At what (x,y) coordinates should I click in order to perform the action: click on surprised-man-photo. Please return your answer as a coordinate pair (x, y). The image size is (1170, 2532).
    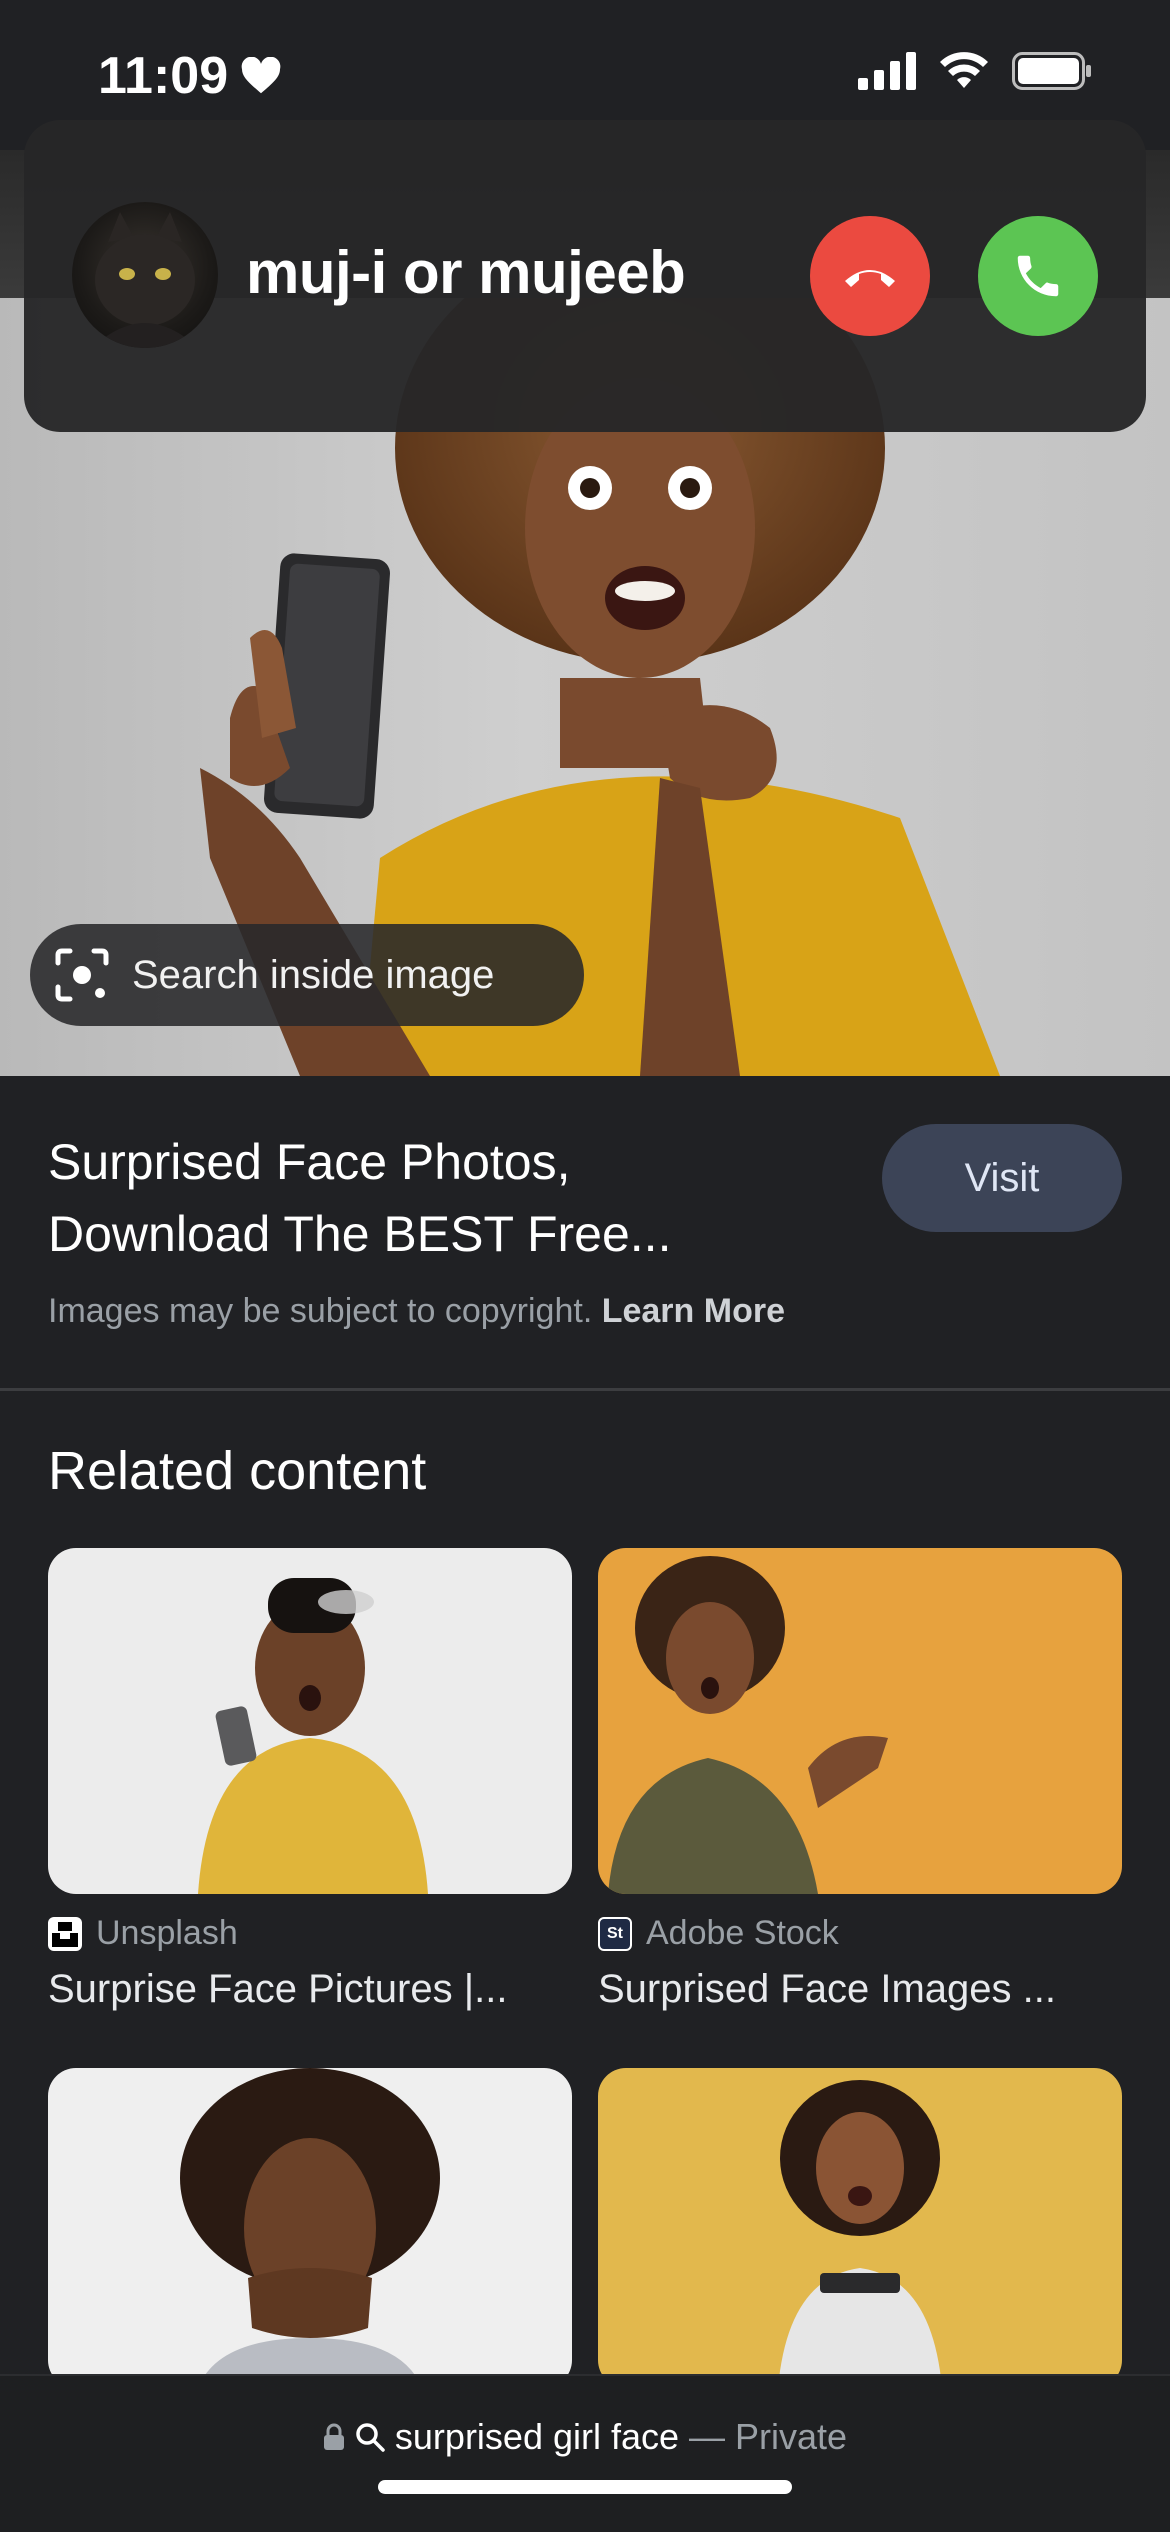
    Looking at the image, I should click on (313, 1736).